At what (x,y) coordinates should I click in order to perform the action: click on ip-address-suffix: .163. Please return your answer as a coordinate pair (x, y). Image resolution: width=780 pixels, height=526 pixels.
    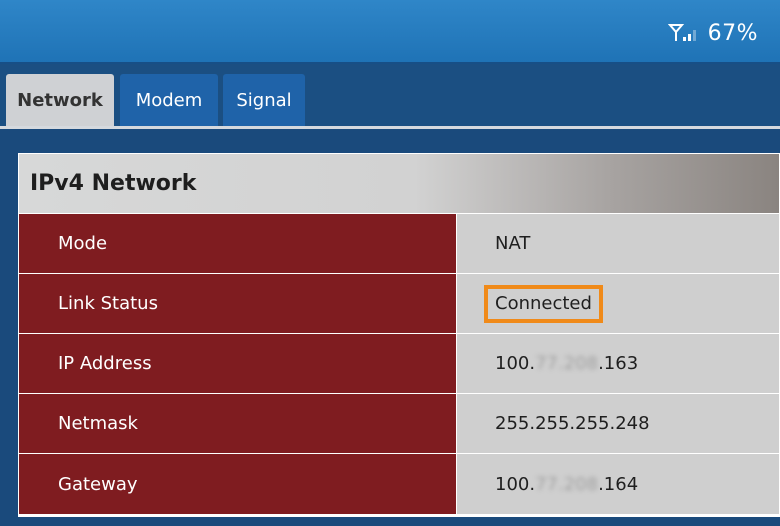
    Looking at the image, I should click on (618, 363).